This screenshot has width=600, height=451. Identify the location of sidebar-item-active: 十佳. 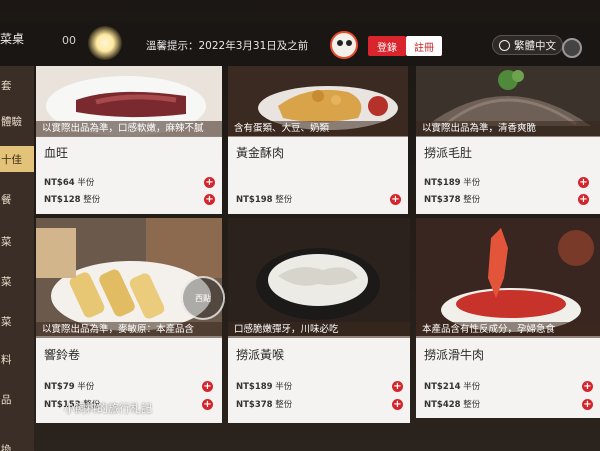
(17, 159).